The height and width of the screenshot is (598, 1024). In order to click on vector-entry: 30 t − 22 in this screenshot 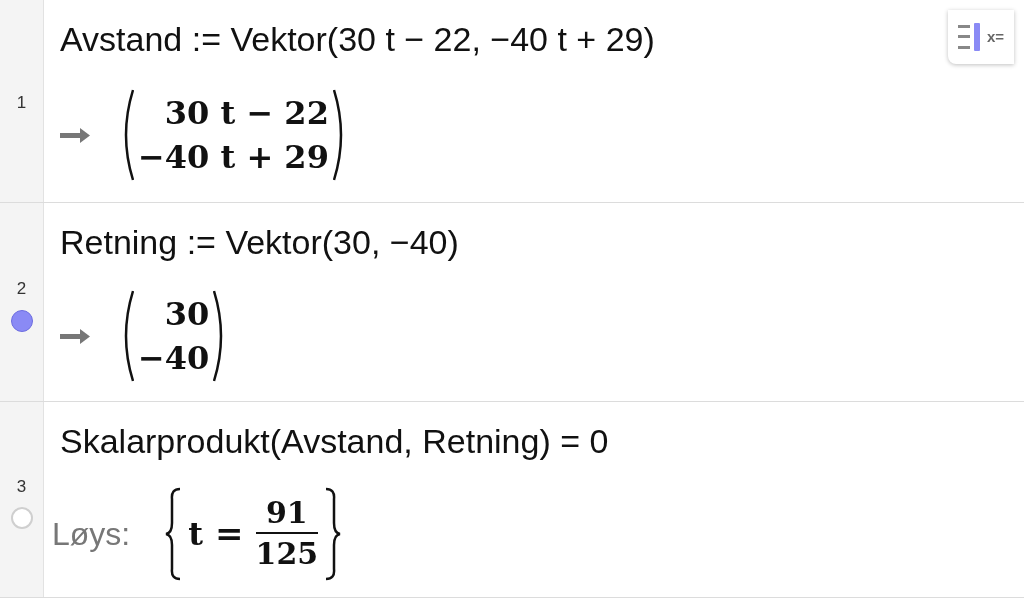, I will do `click(246, 113)`.